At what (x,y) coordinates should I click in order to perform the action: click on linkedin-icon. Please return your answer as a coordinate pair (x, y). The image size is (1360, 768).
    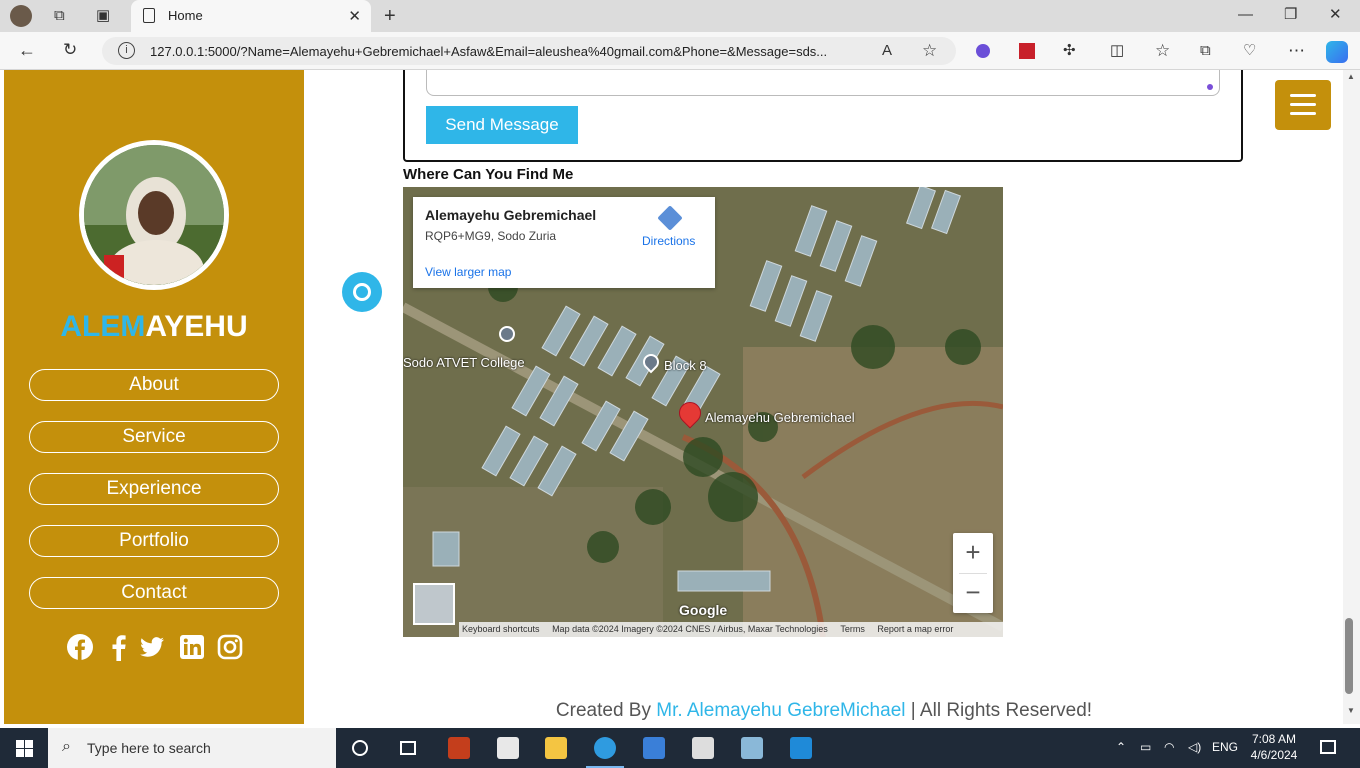
    Looking at the image, I should click on (192, 647).